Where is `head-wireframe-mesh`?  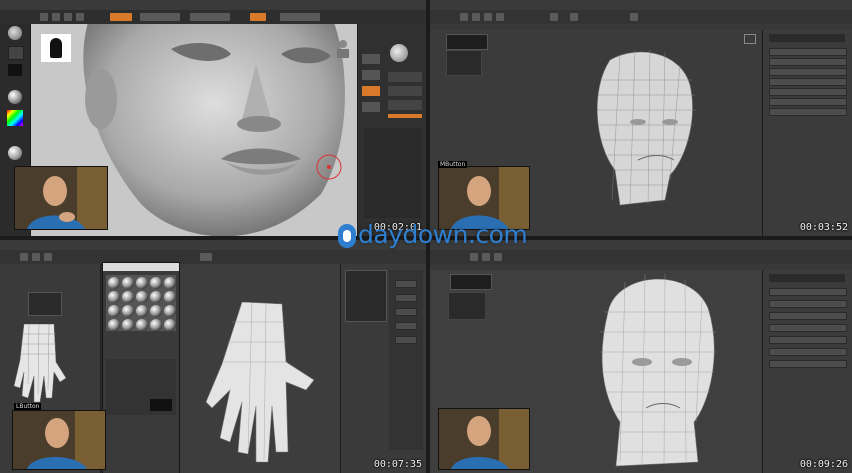
head-wireframe-mesh is located at coordinates (646, 128).